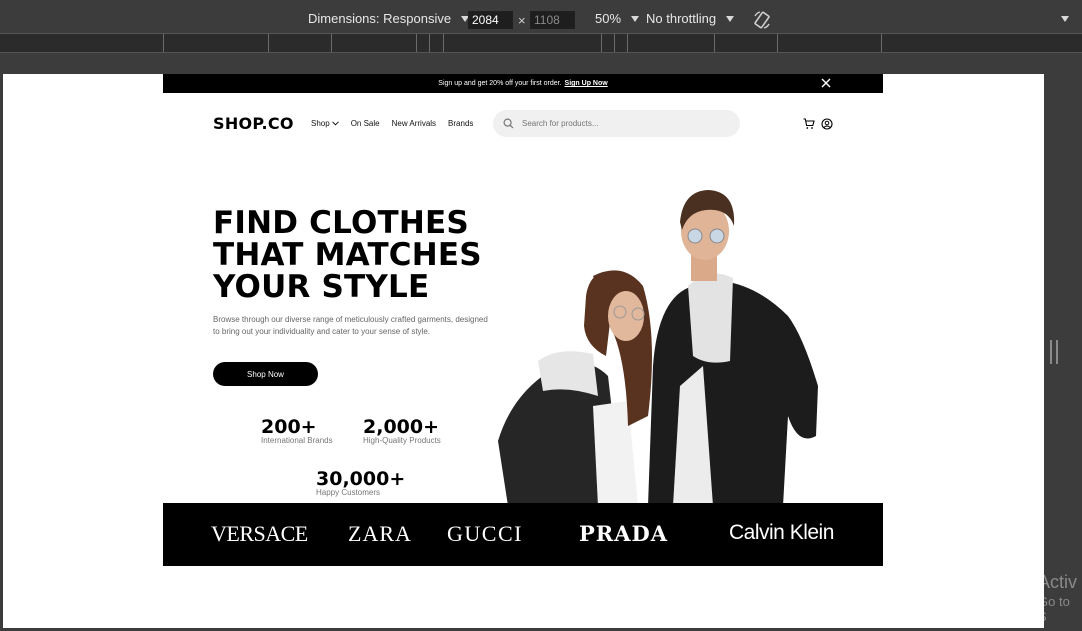 This screenshot has height=631, width=1082. I want to click on main-nav: SHOP.CO Shop On Sale New Arrivals Brands, so click(523, 123).